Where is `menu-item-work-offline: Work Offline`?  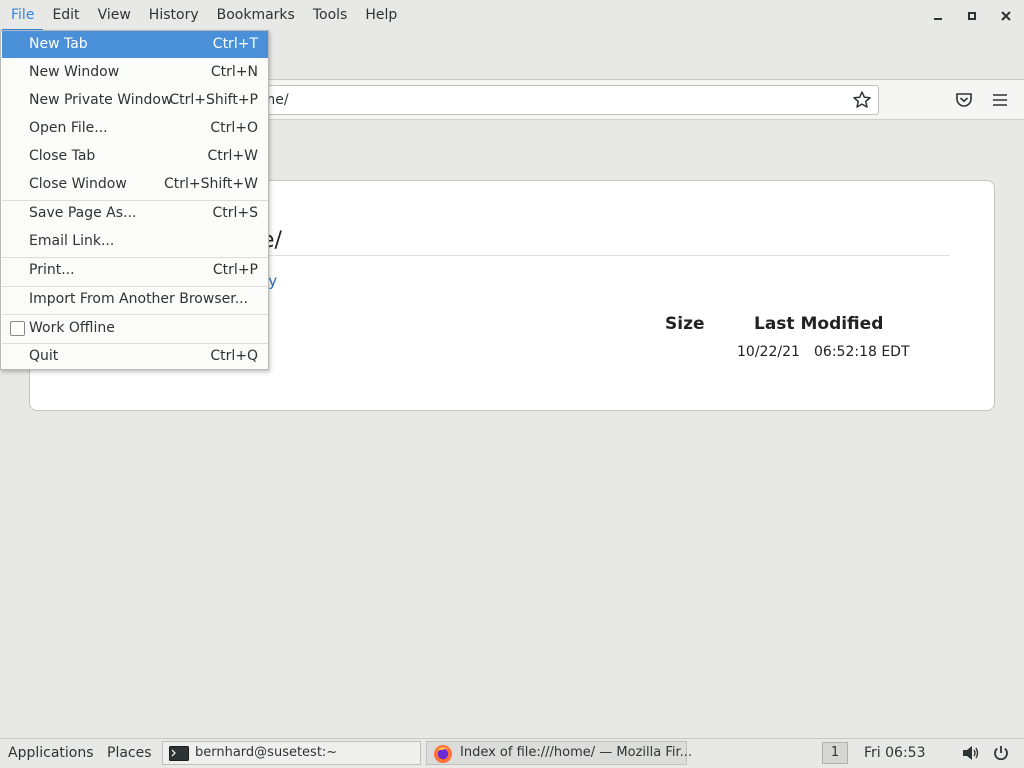 menu-item-work-offline: Work Offline is located at coordinates (135, 328).